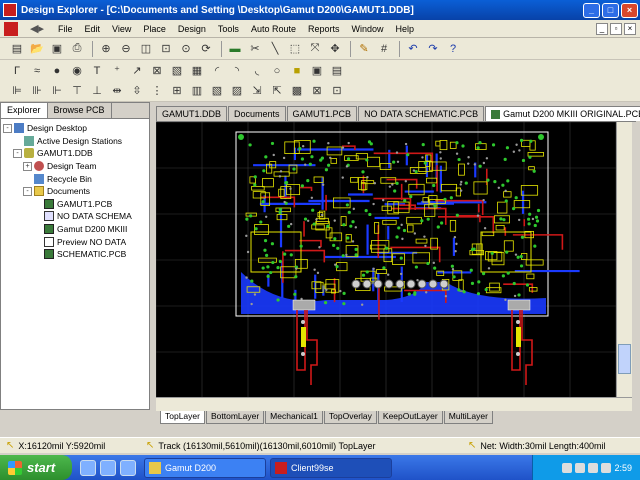 The image size is (640, 480). I want to click on place-dimension-icon: ↗, so click(137, 71).